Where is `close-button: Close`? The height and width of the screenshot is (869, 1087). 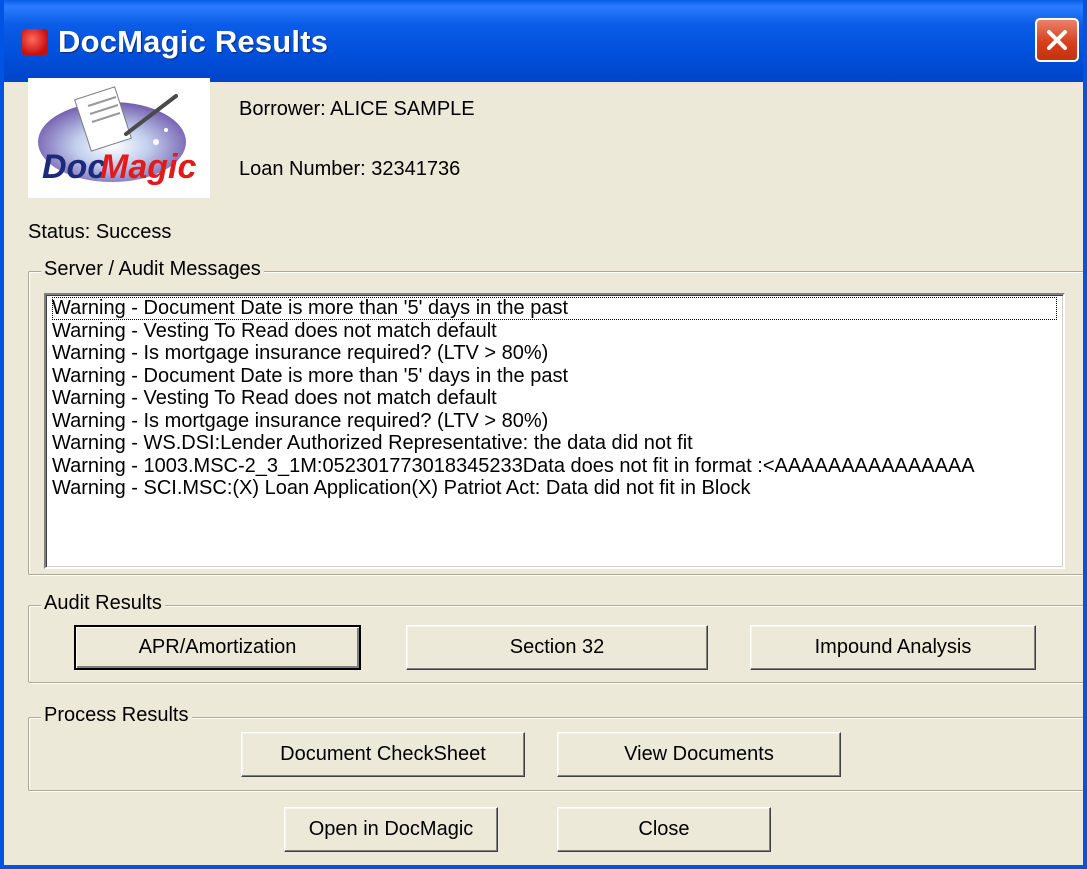 close-button: Close is located at coordinates (664, 829).